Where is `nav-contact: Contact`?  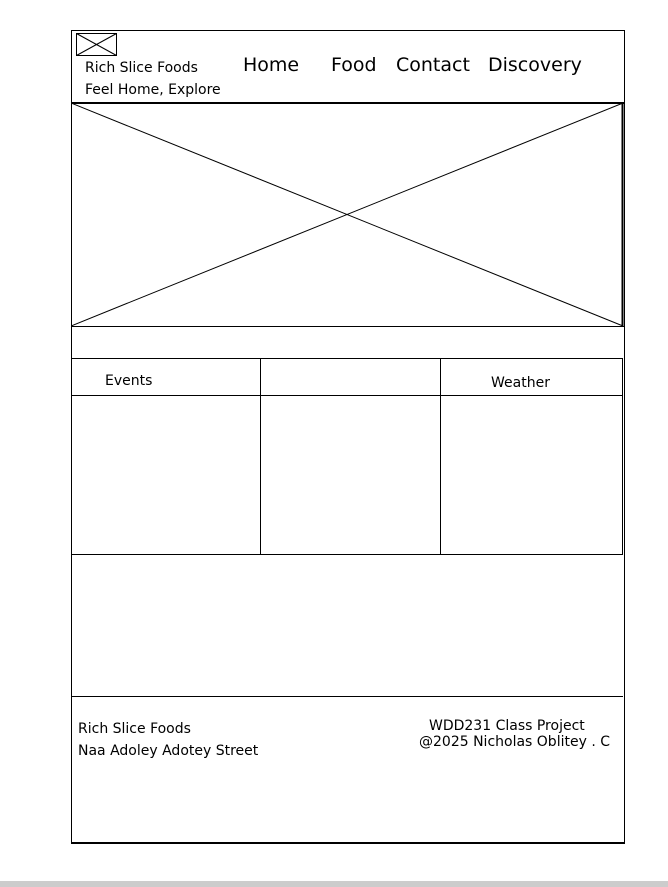
nav-contact: Contact is located at coordinates (433, 65).